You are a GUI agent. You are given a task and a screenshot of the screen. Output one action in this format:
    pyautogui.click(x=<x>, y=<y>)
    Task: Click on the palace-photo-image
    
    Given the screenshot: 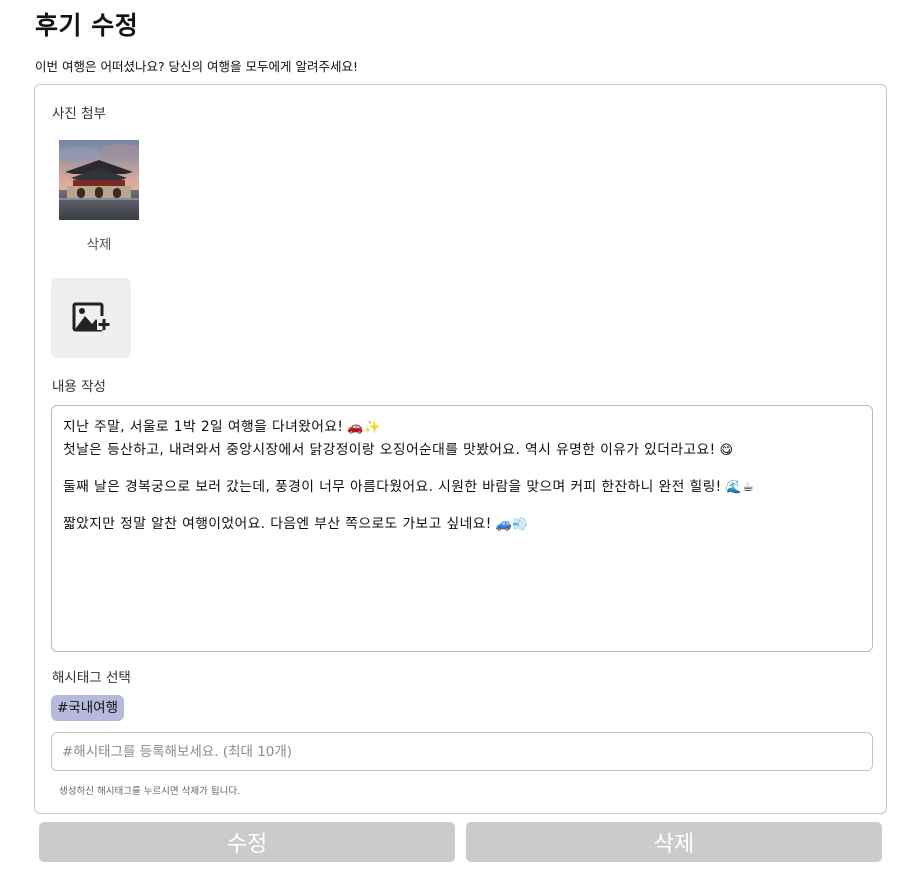 What is the action you would take?
    pyautogui.click(x=99, y=180)
    